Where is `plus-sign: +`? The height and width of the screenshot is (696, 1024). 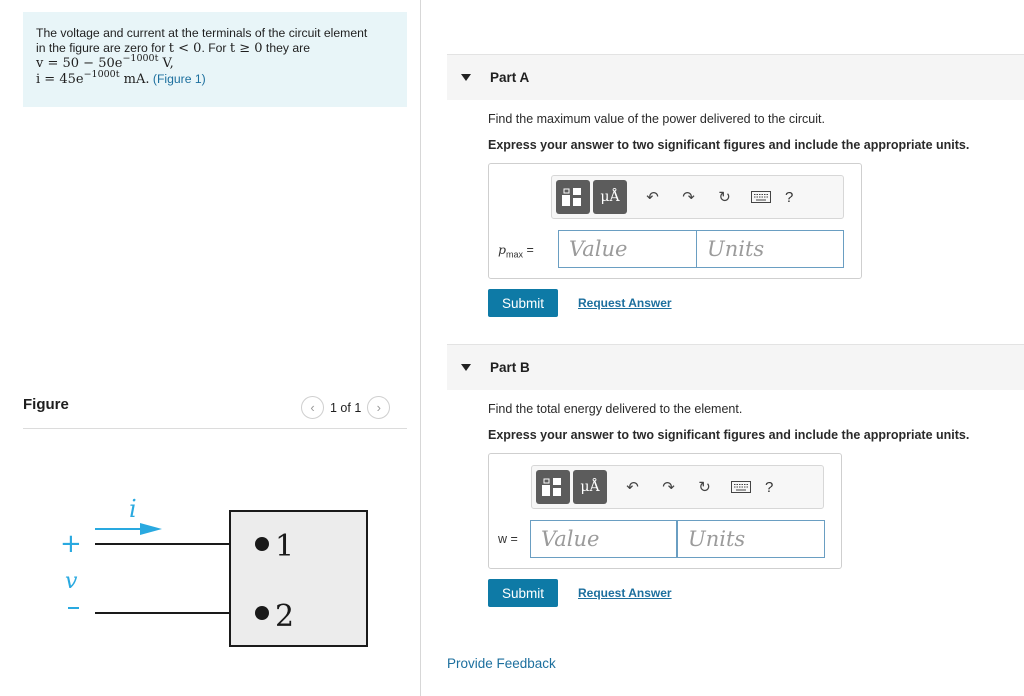 plus-sign: + is located at coordinates (71, 544).